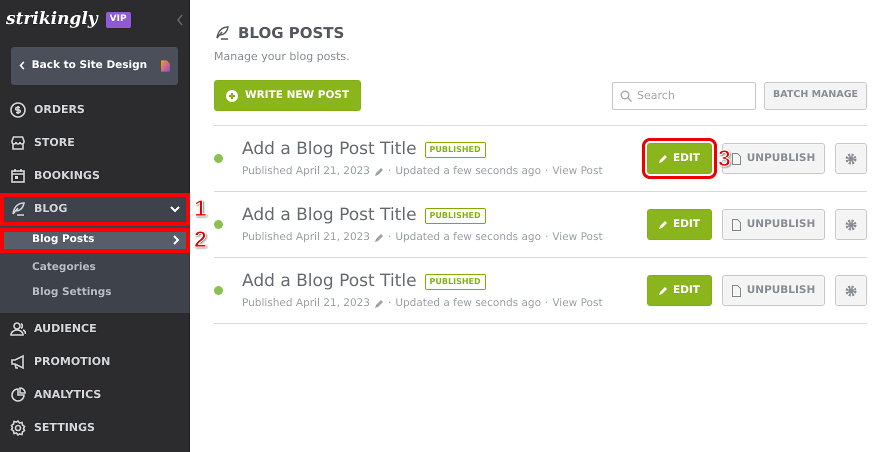  Describe the element at coordinates (95, 428) in the screenshot. I see `nav-item: SETTINGS` at that location.